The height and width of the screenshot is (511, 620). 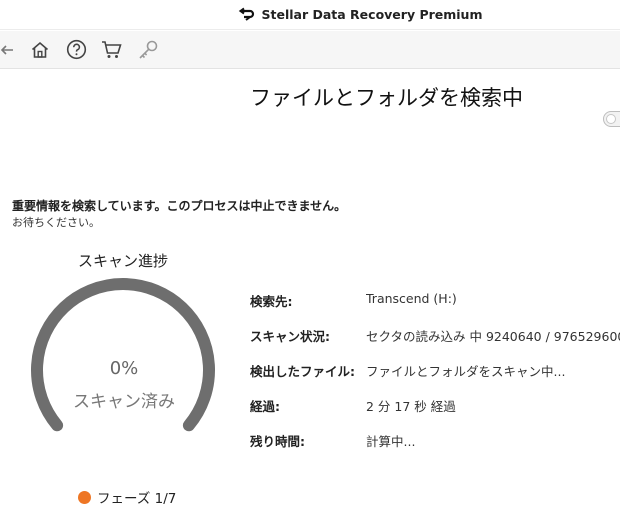 I want to click on progress-gauge: 0% スキャン済み, so click(x=127, y=367).